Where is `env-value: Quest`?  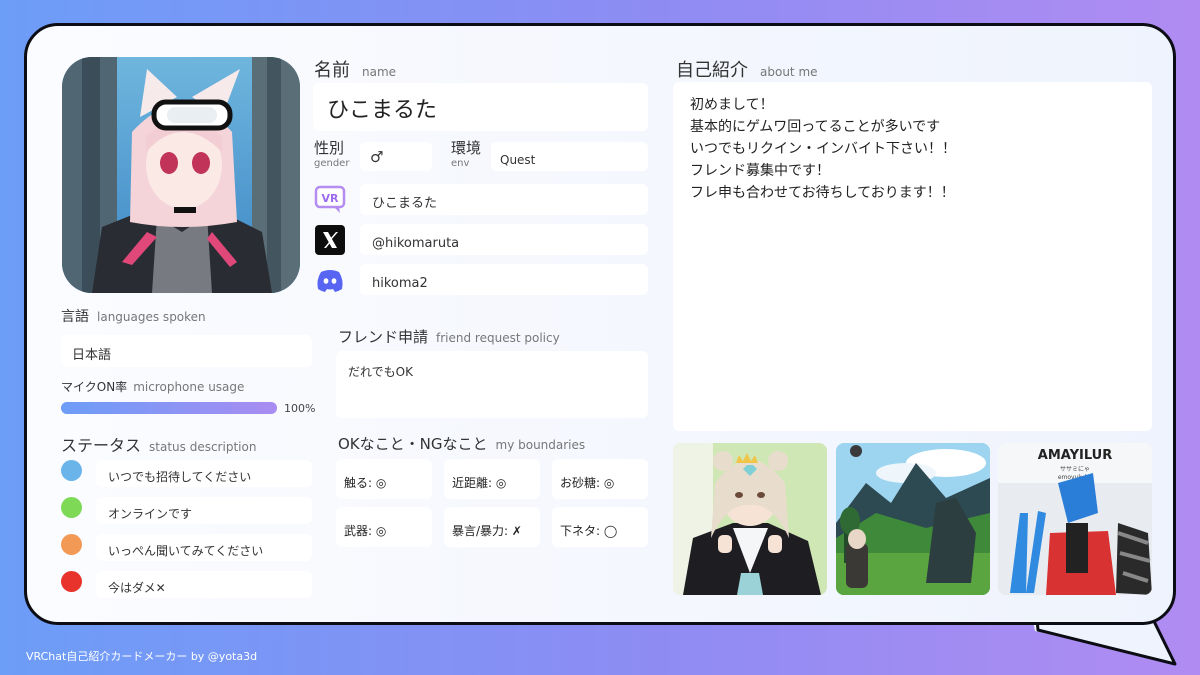
env-value: Quest is located at coordinates (518, 160).